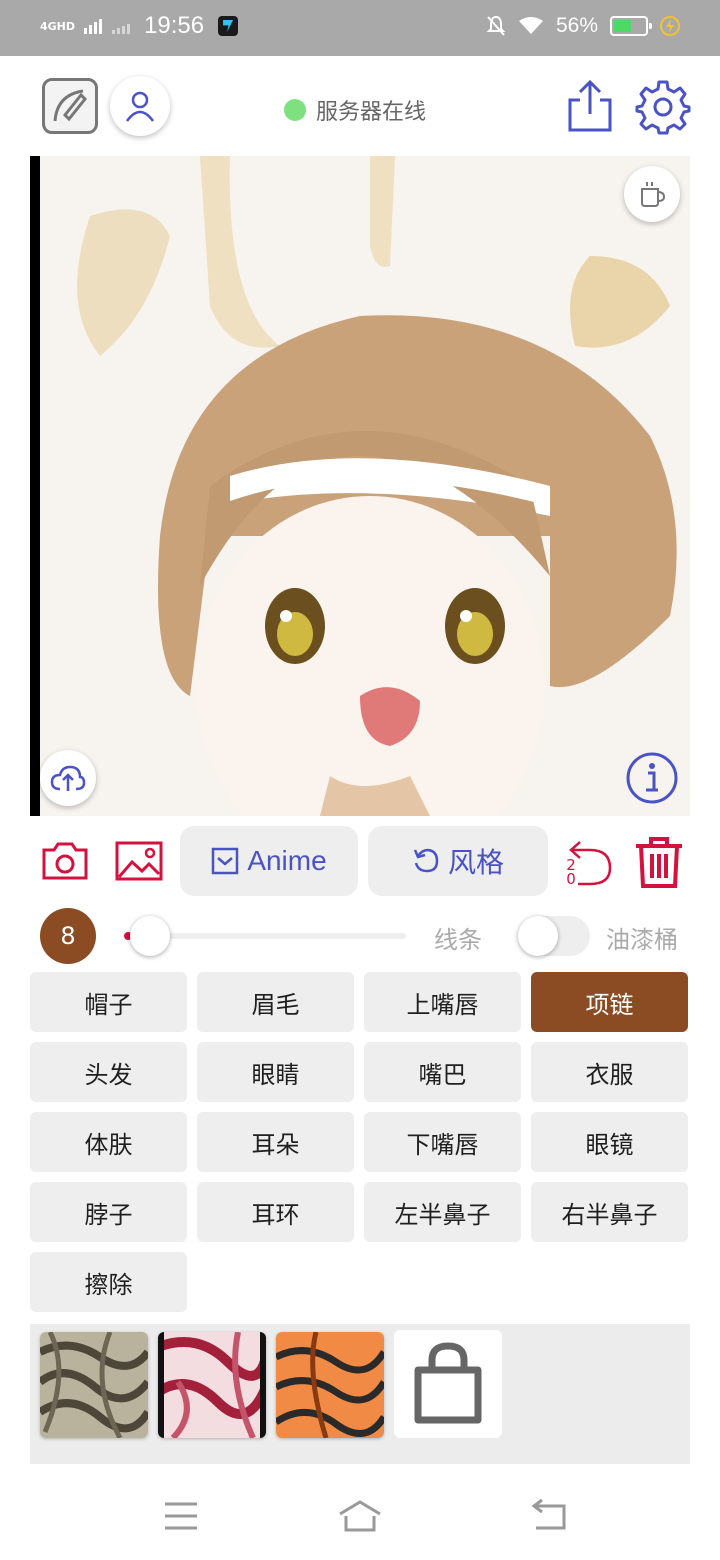  What do you see at coordinates (139, 26) in the screenshot?
I see `status-left: 4GHD 19:56` at bounding box center [139, 26].